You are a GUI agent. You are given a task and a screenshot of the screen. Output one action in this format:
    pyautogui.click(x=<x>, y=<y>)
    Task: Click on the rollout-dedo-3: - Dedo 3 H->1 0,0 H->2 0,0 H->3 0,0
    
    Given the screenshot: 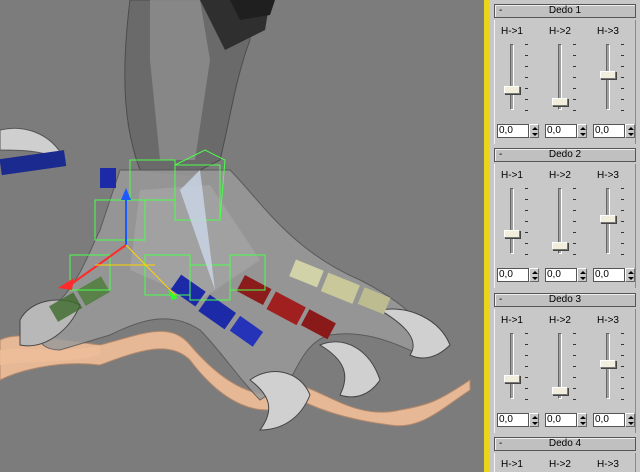 What is the action you would take?
    pyautogui.click(x=565, y=363)
    